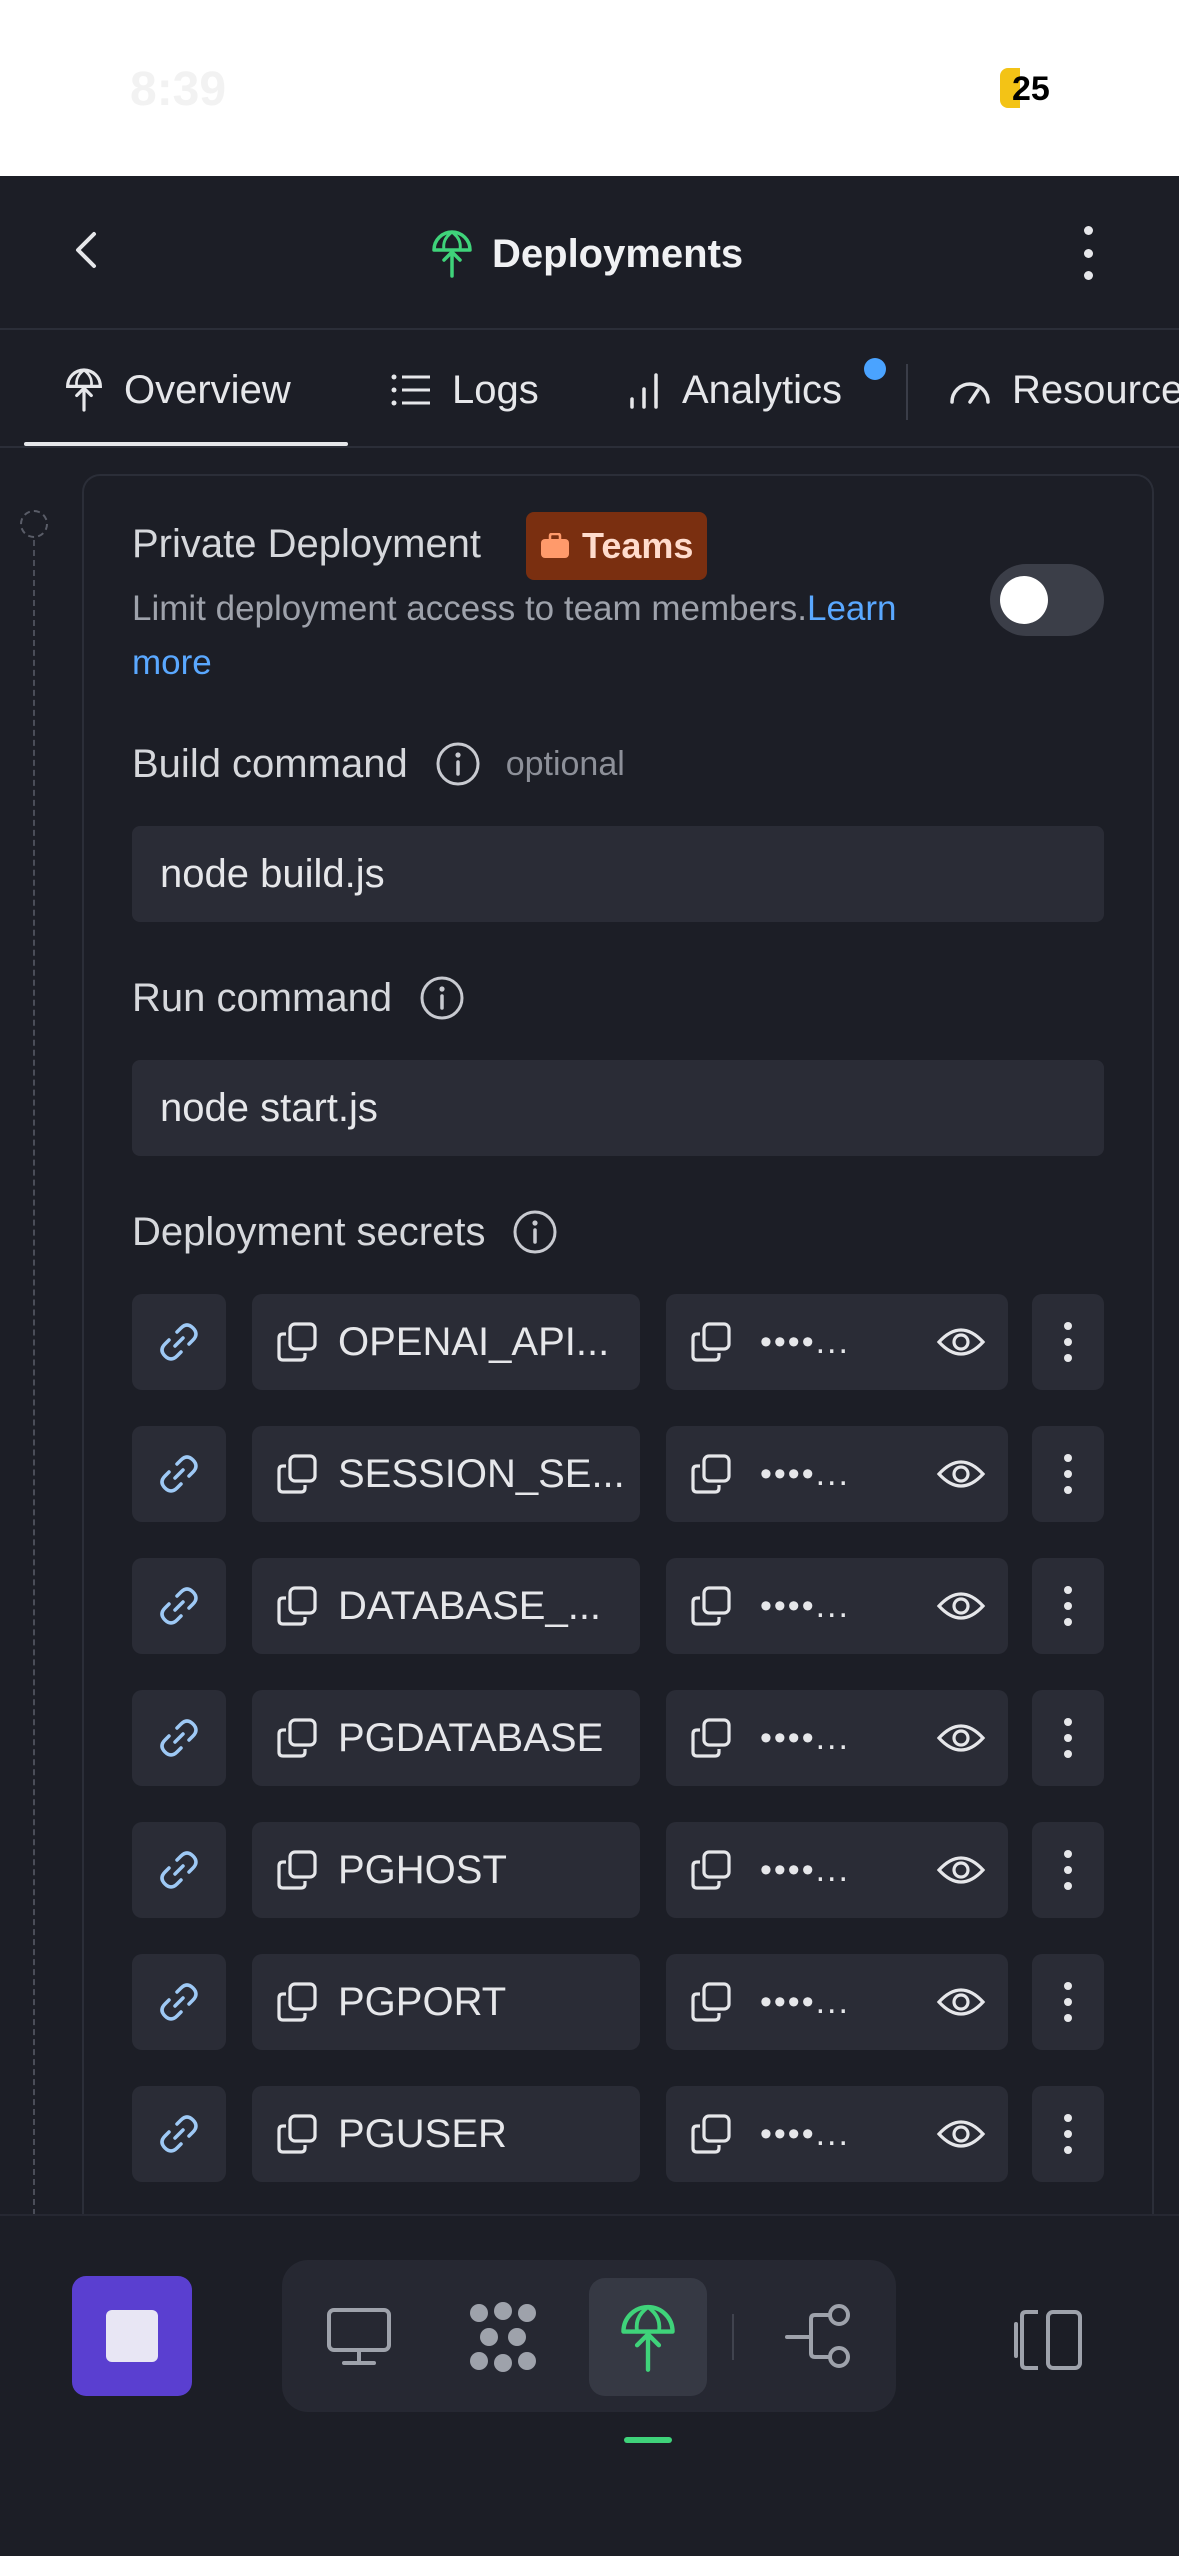  I want to click on bar-chart-icon, so click(644, 391).